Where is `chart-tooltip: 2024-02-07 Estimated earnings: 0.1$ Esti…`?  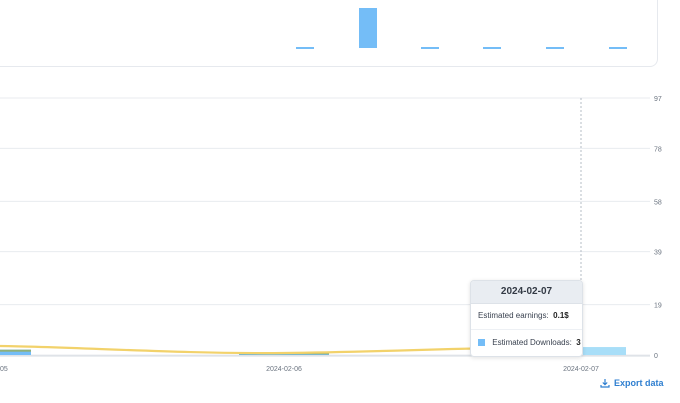
chart-tooltip: 2024-02-07 Estimated earnings: 0.1$ Esti… is located at coordinates (526, 318).